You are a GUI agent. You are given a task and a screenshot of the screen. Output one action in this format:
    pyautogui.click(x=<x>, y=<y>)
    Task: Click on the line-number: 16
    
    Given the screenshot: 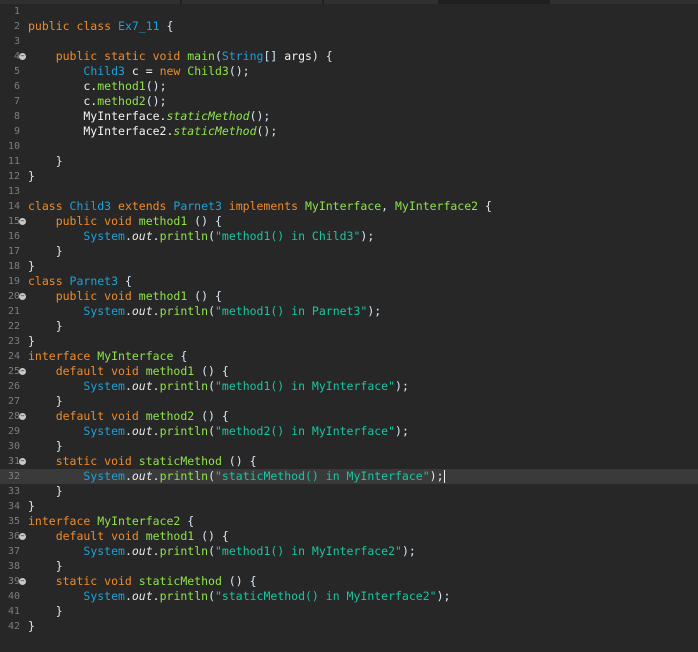 What is the action you would take?
    pyautogui.click(x=13, y=236)
    